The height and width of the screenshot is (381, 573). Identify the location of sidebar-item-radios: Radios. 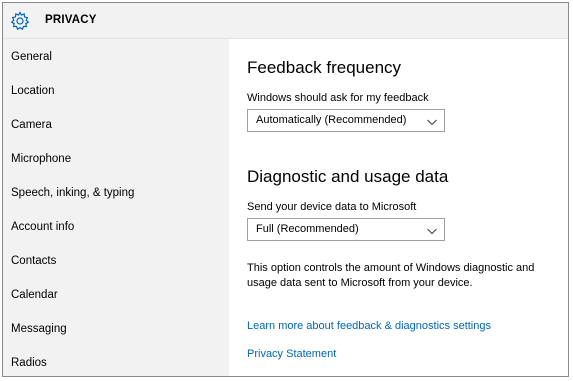
(29, 363).